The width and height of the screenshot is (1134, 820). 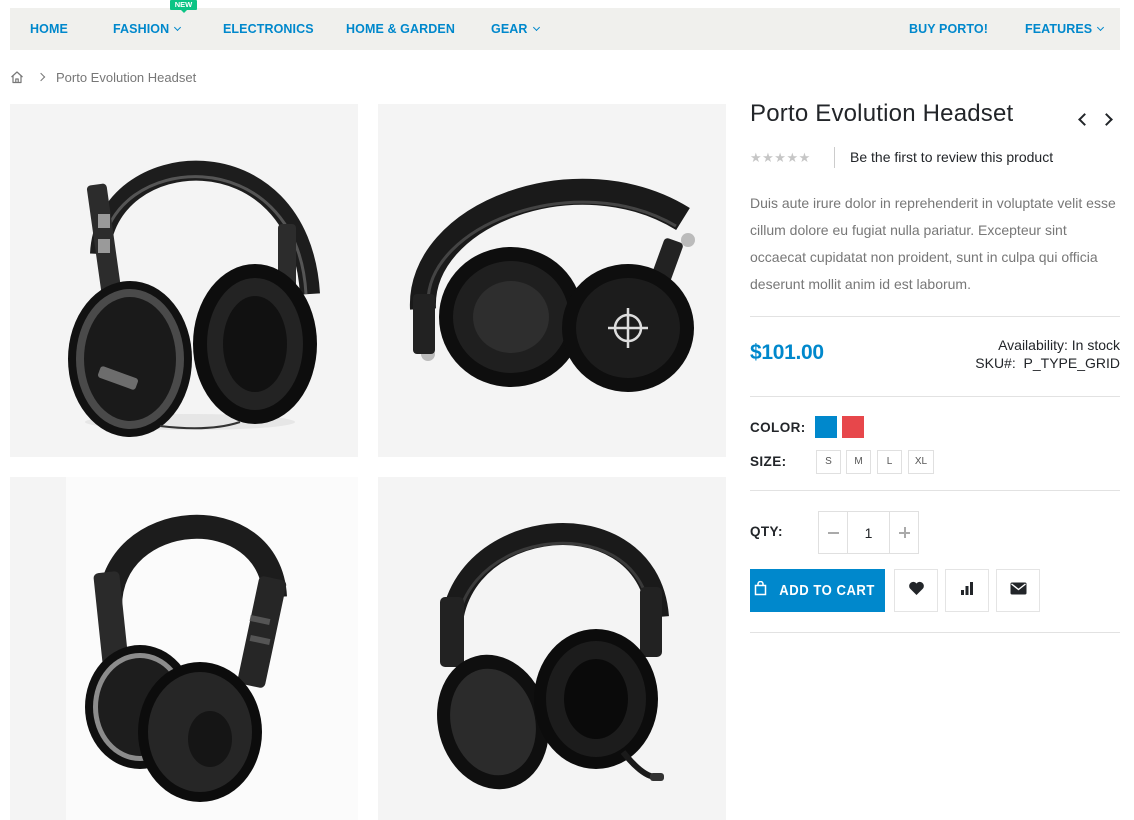 I want to click on nav-label: ELECTRONICS, so click(x=268, y=29).